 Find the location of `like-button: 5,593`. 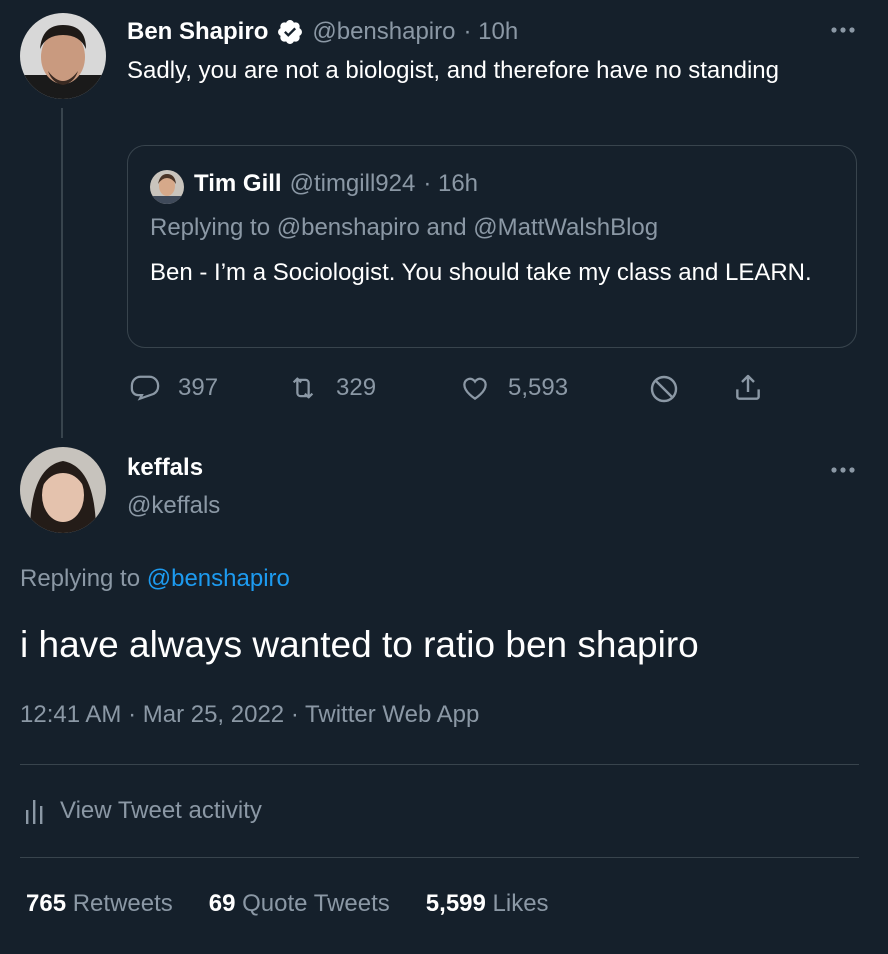

like-button: 5,593 is located at coordinates (514, 388).